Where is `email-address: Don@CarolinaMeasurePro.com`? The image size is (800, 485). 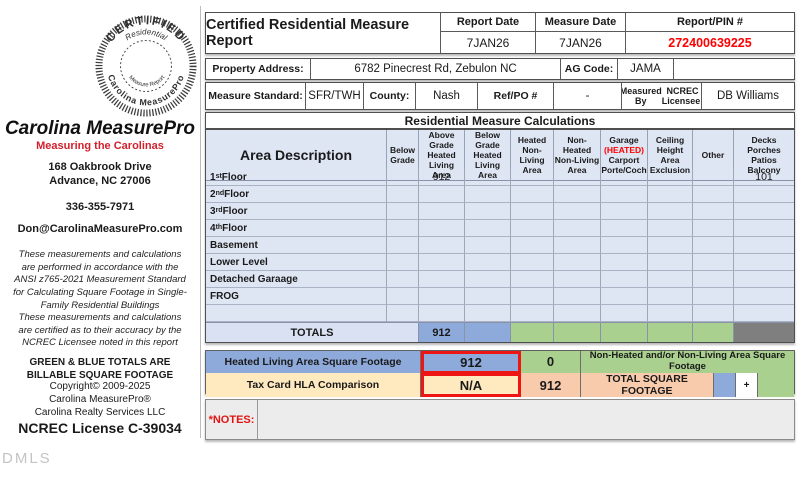 email-address: Don@CarolinaMeasurePro.com is located at coordinates (100, 229).